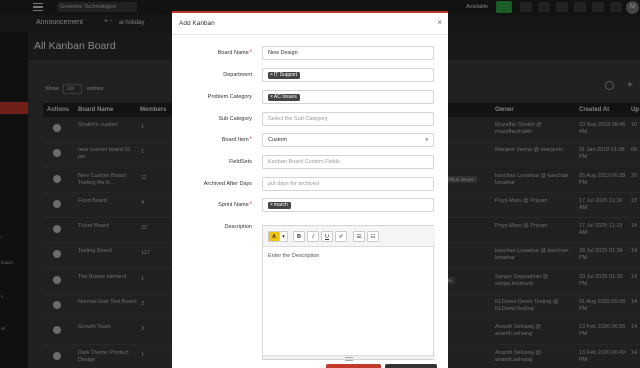 This screenshot has height=368, width=640. I want to click on department-multiselect: ×IT Support, so click(348, 75).